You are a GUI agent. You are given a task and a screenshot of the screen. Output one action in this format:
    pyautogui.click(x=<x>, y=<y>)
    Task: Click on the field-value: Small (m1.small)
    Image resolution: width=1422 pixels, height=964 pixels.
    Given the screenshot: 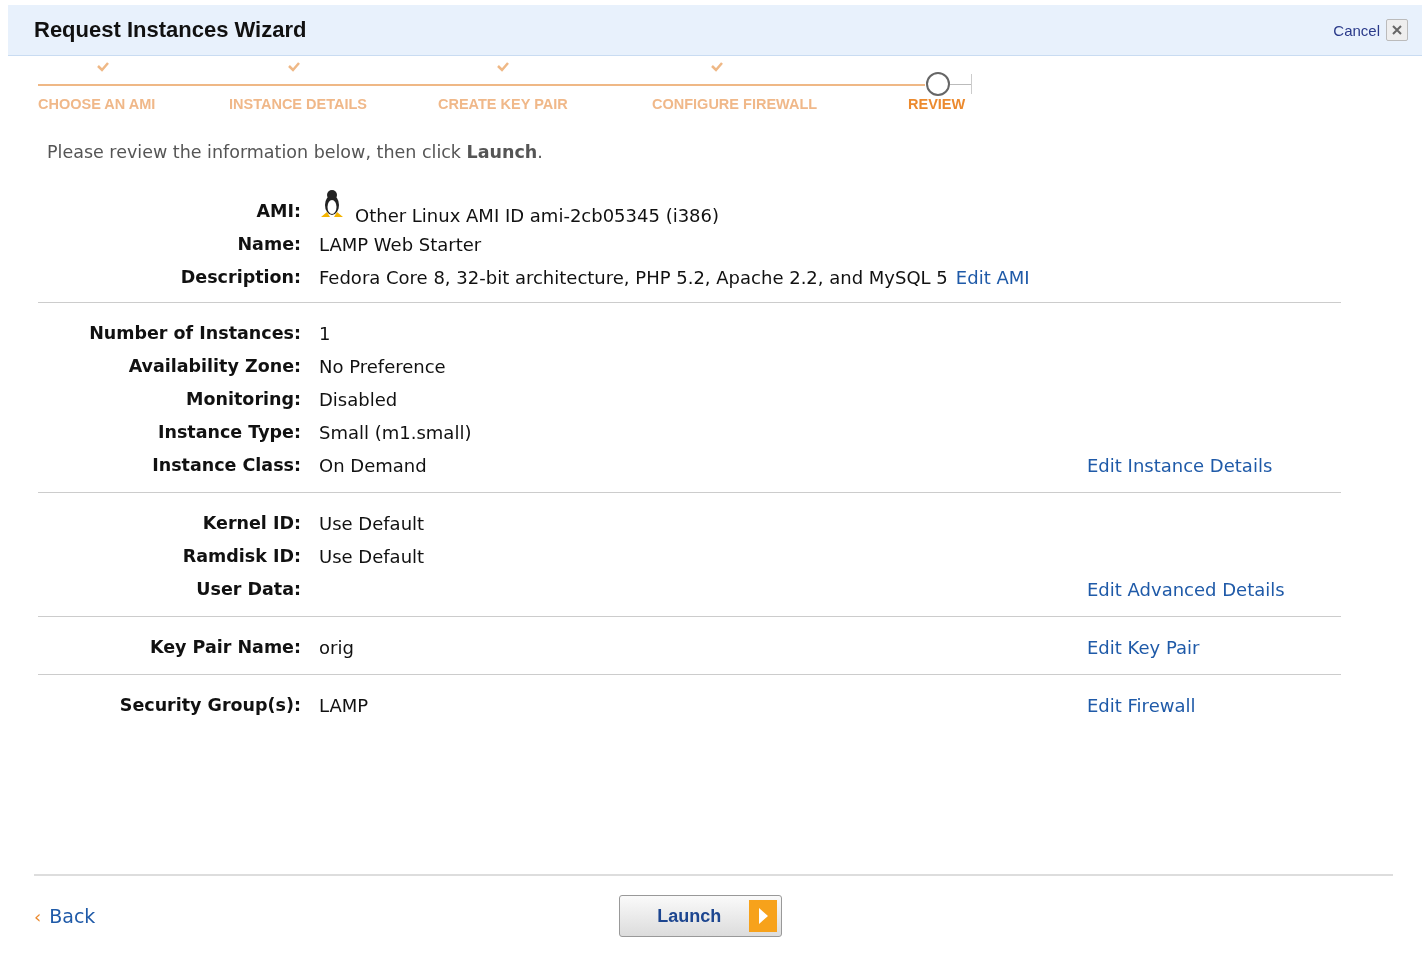 What is the action you would take?
    pyautogui.click(x=395, y=433)
    